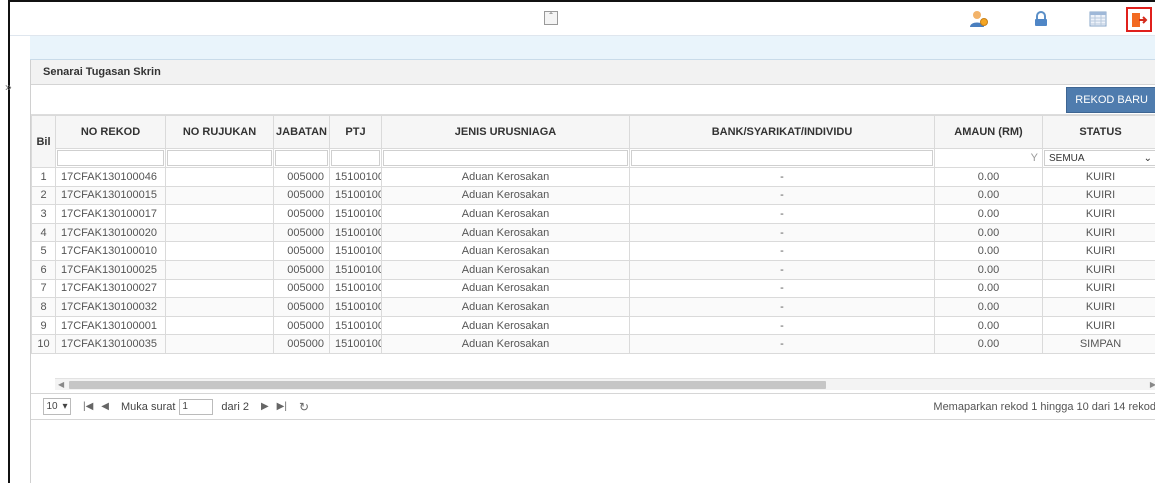 The width and height of the screenshot is (1155, 483). I want to click on cell-no-rekod: 17CFAK130100025, so click(110, 269).